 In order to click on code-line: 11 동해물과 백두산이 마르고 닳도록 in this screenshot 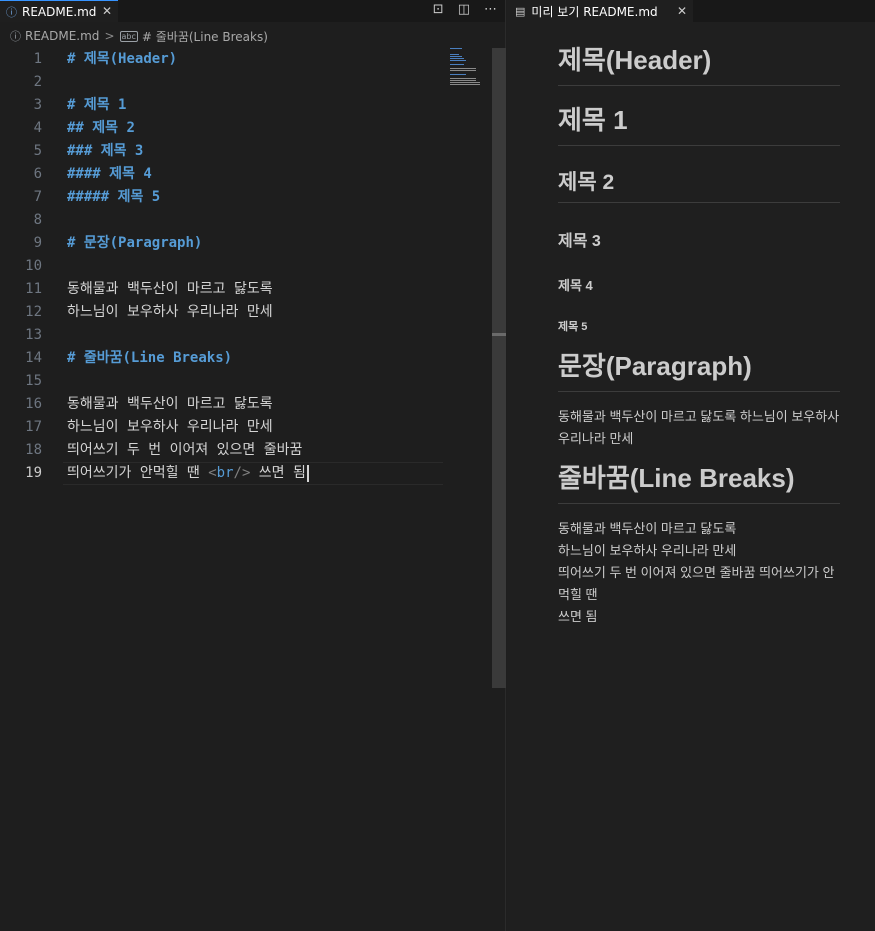, I will do `click(245, 289)`.